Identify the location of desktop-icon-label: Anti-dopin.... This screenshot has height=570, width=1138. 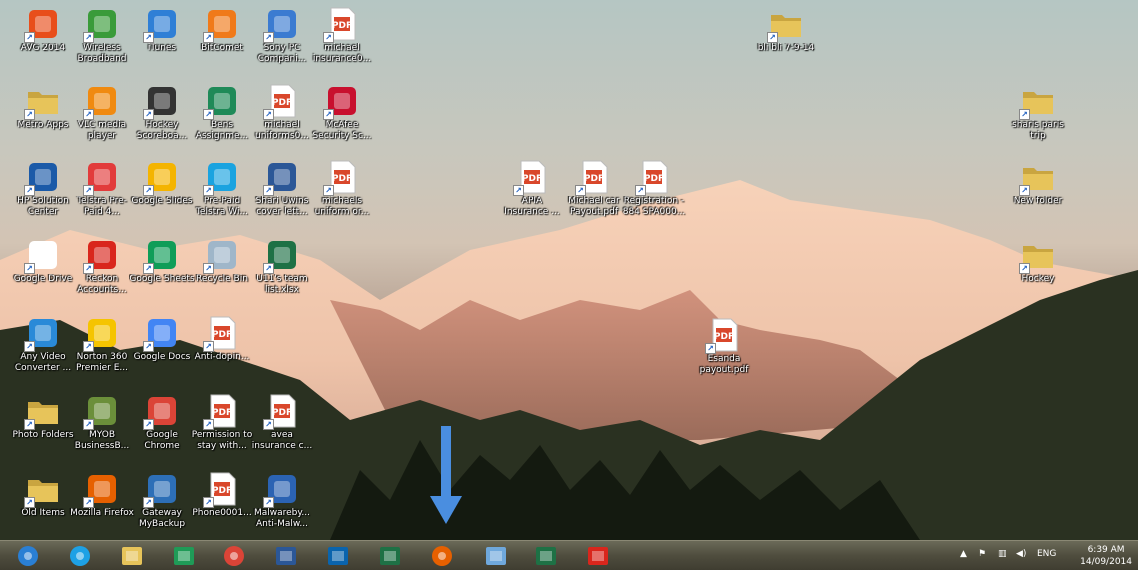
(222, 357).